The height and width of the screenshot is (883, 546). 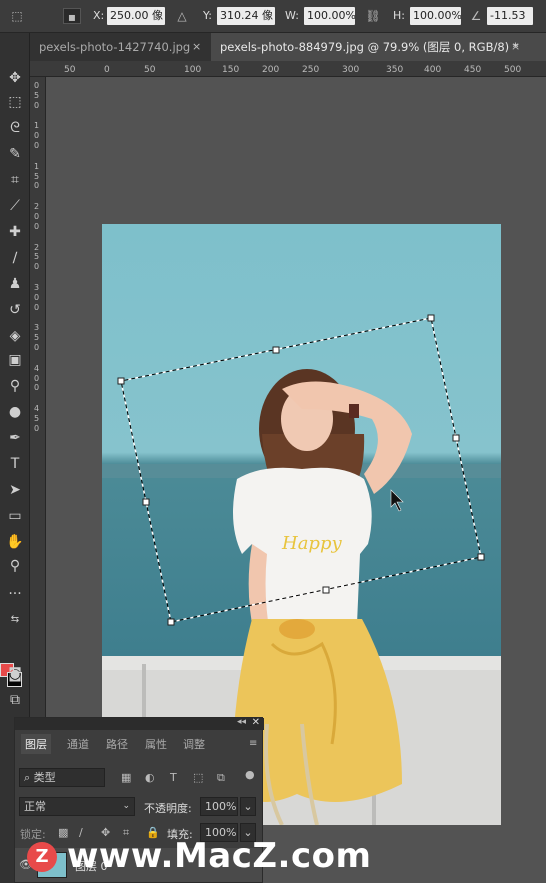 I want to click on opacity-label: 不透明度:, so click(x=168, y=808).